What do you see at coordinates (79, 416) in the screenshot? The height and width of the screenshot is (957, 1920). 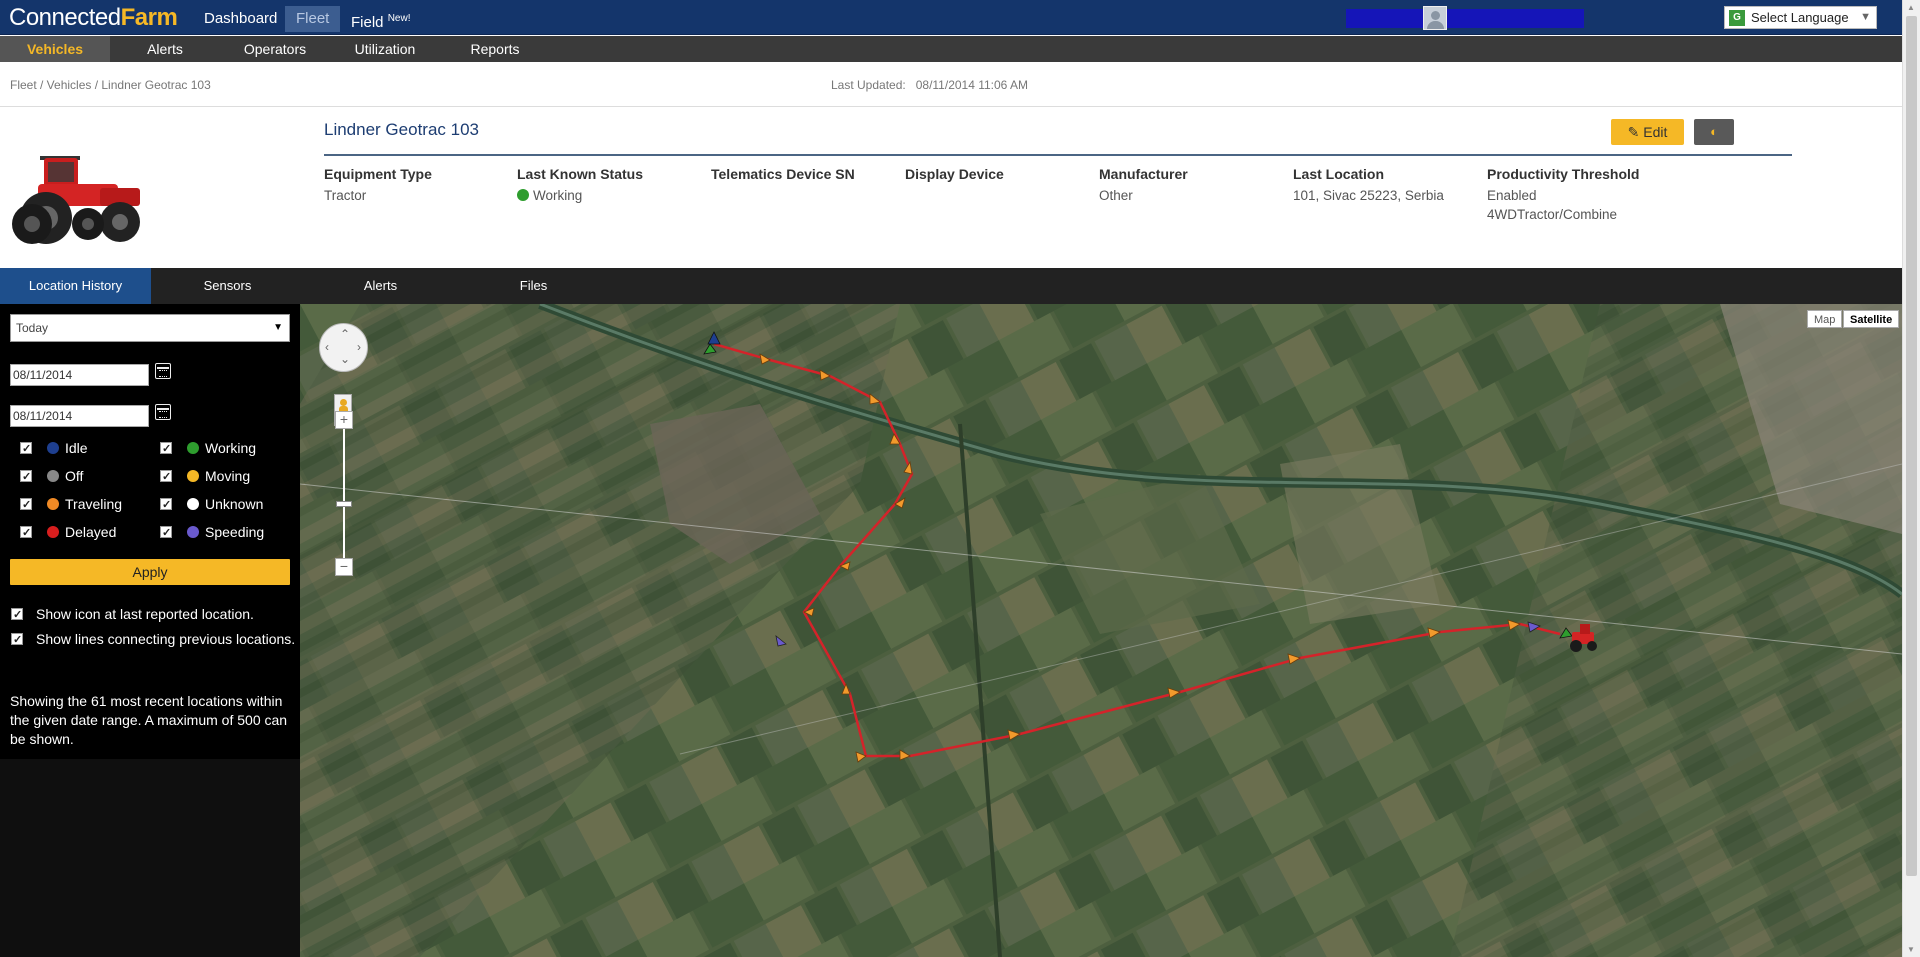 I see `date-to-input: 08/11/2014` at bounding box center [79, 416].